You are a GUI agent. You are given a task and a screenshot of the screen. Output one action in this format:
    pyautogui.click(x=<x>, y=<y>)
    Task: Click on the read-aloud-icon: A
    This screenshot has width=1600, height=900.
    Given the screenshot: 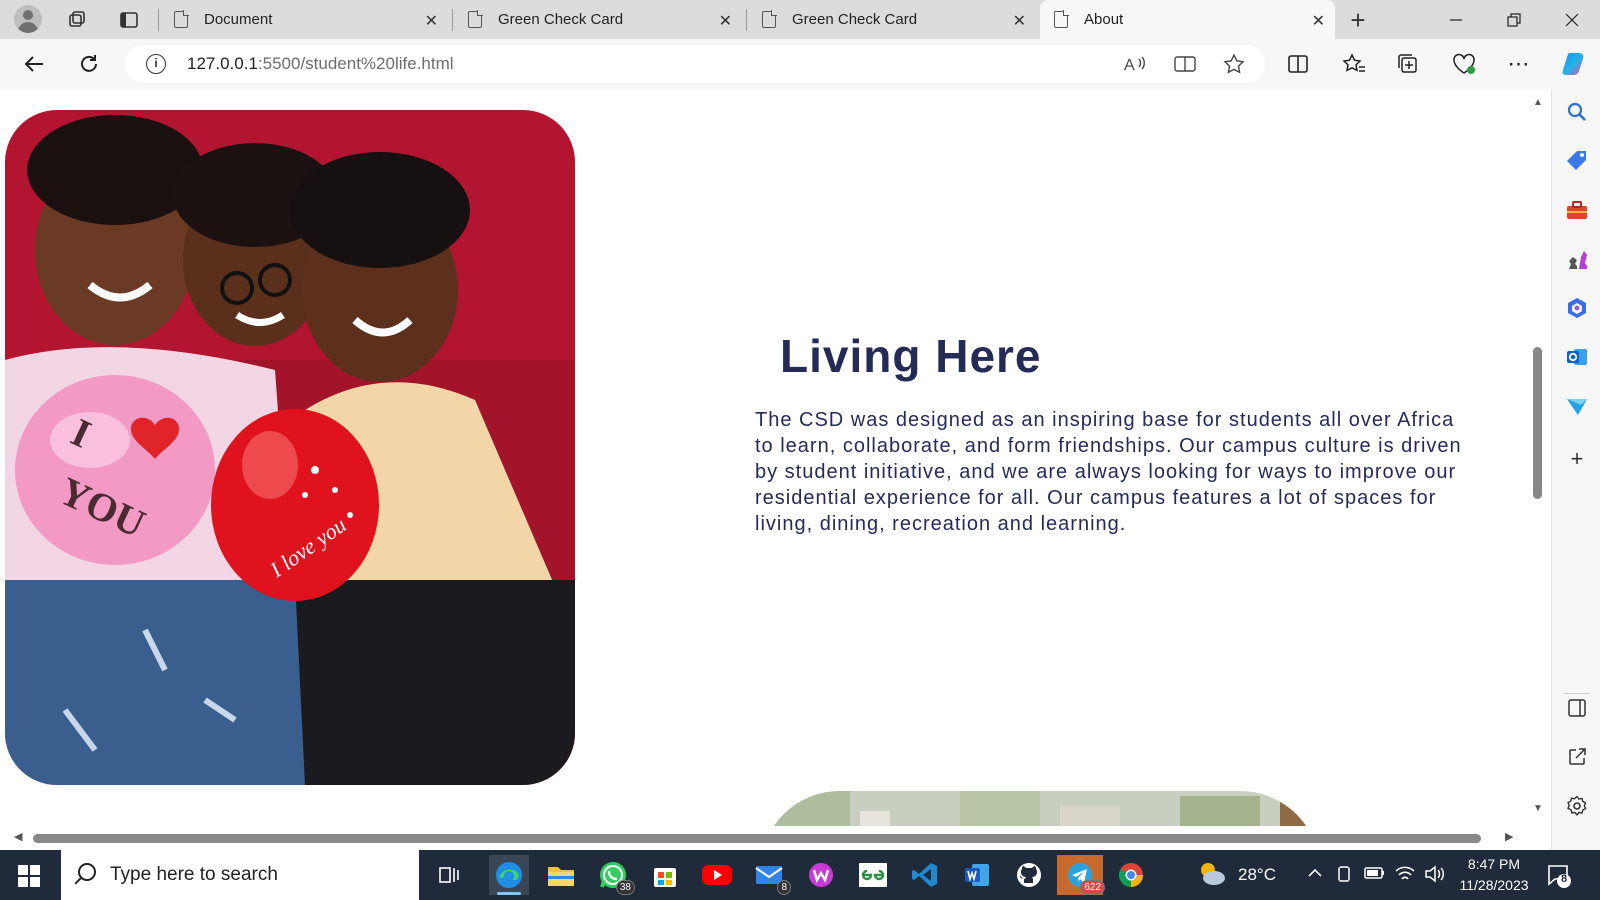 What is the action you would take?
    pyautogui.click(x=1135, y=64)
    